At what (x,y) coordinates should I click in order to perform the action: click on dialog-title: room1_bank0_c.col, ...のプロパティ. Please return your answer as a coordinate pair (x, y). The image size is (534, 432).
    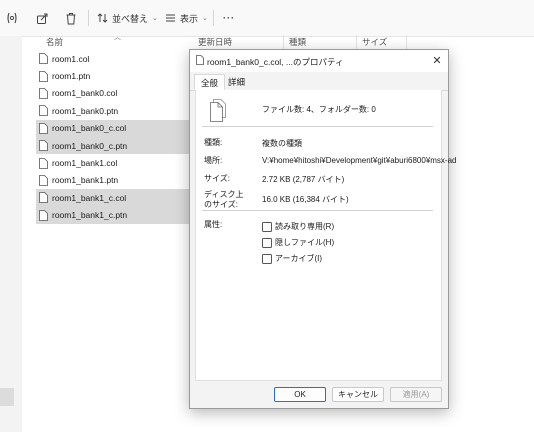
    Looking at the image, I should click on (275, 62).